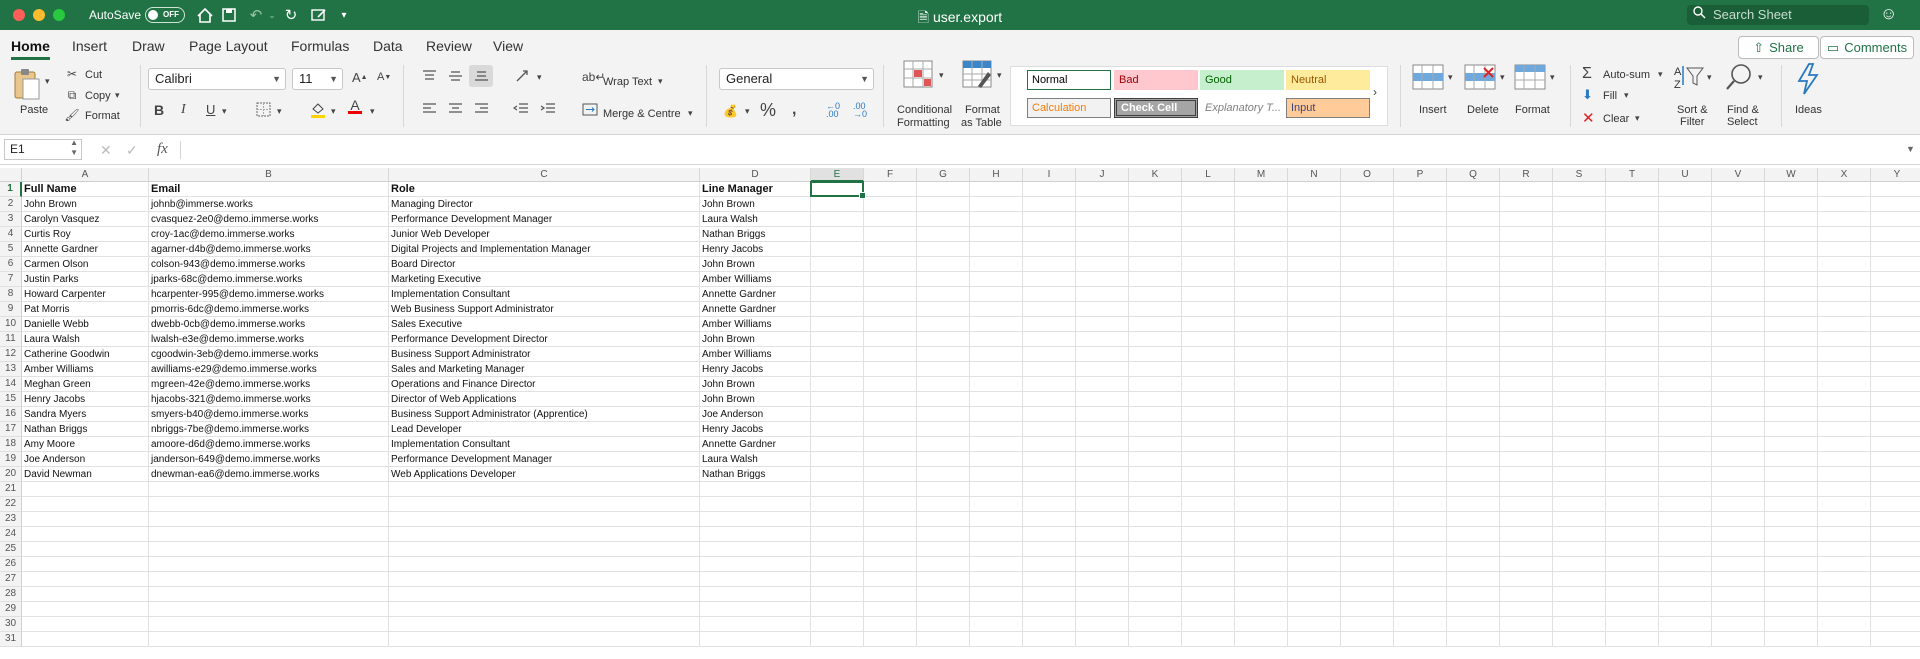 Image resolution: width=1920 pixels, height=659 pixels. Describe the element at coordinates (210, 109) in the screenshot. I see `underline-button: U` at that location.